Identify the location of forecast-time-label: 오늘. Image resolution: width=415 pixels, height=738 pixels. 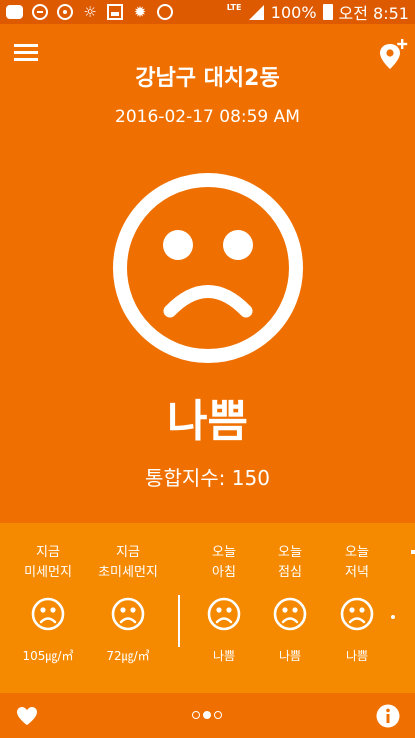
(357, 552).